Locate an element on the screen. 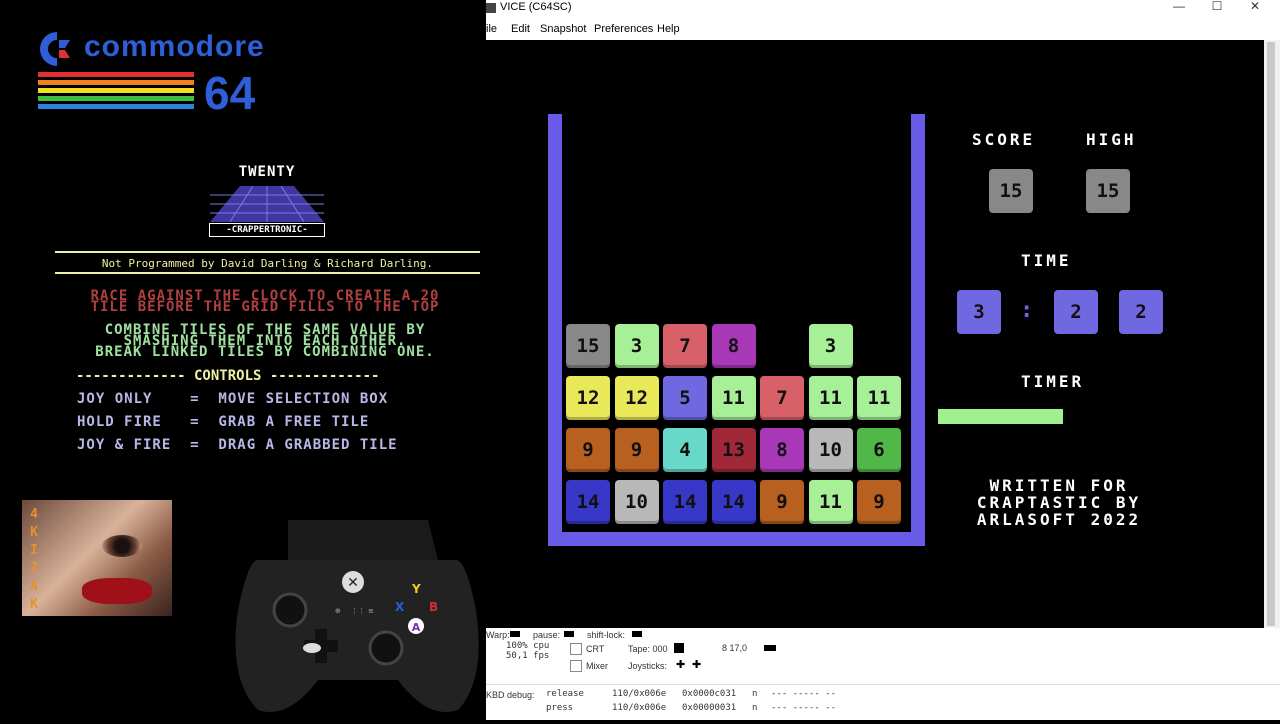 The width and height of the screenshot is (1280, 724). avatar-red-cloth is located at coordinates (117, 591).